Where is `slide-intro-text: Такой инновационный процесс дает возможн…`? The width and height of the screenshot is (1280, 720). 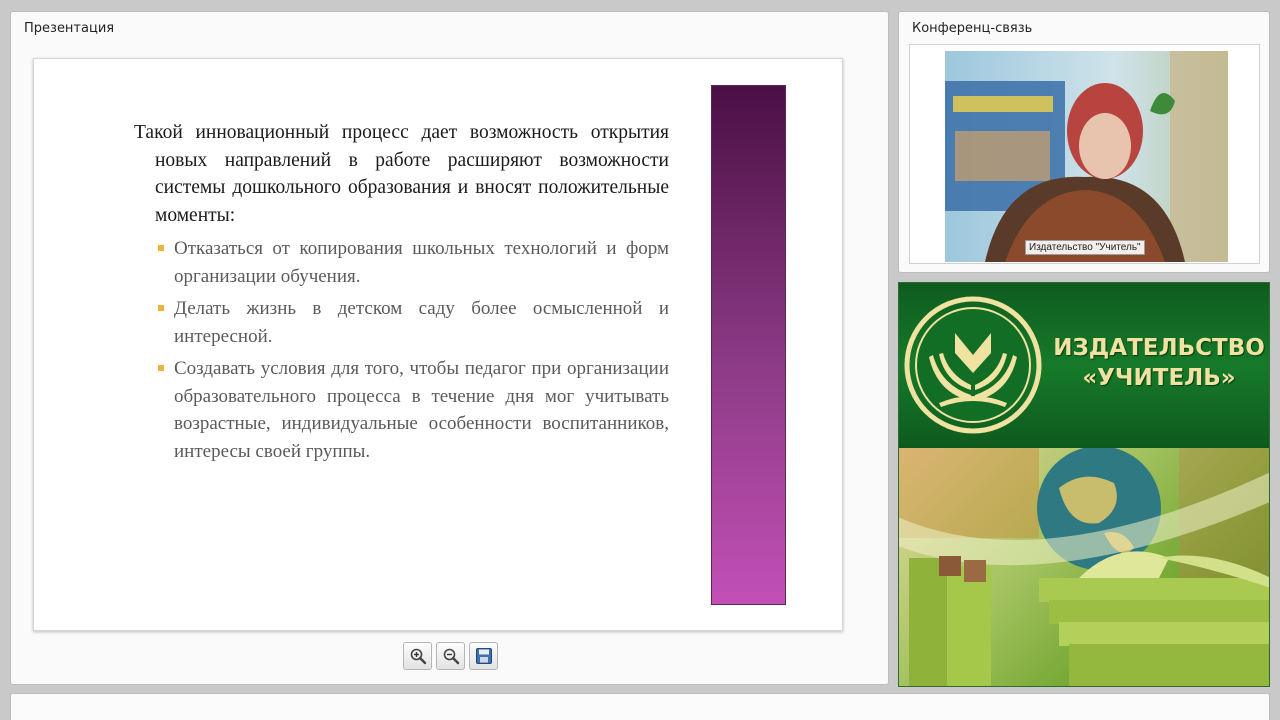 slide-intro-text: Такой инновационный процесс дает возможн… is located at coordinates (401, 174).